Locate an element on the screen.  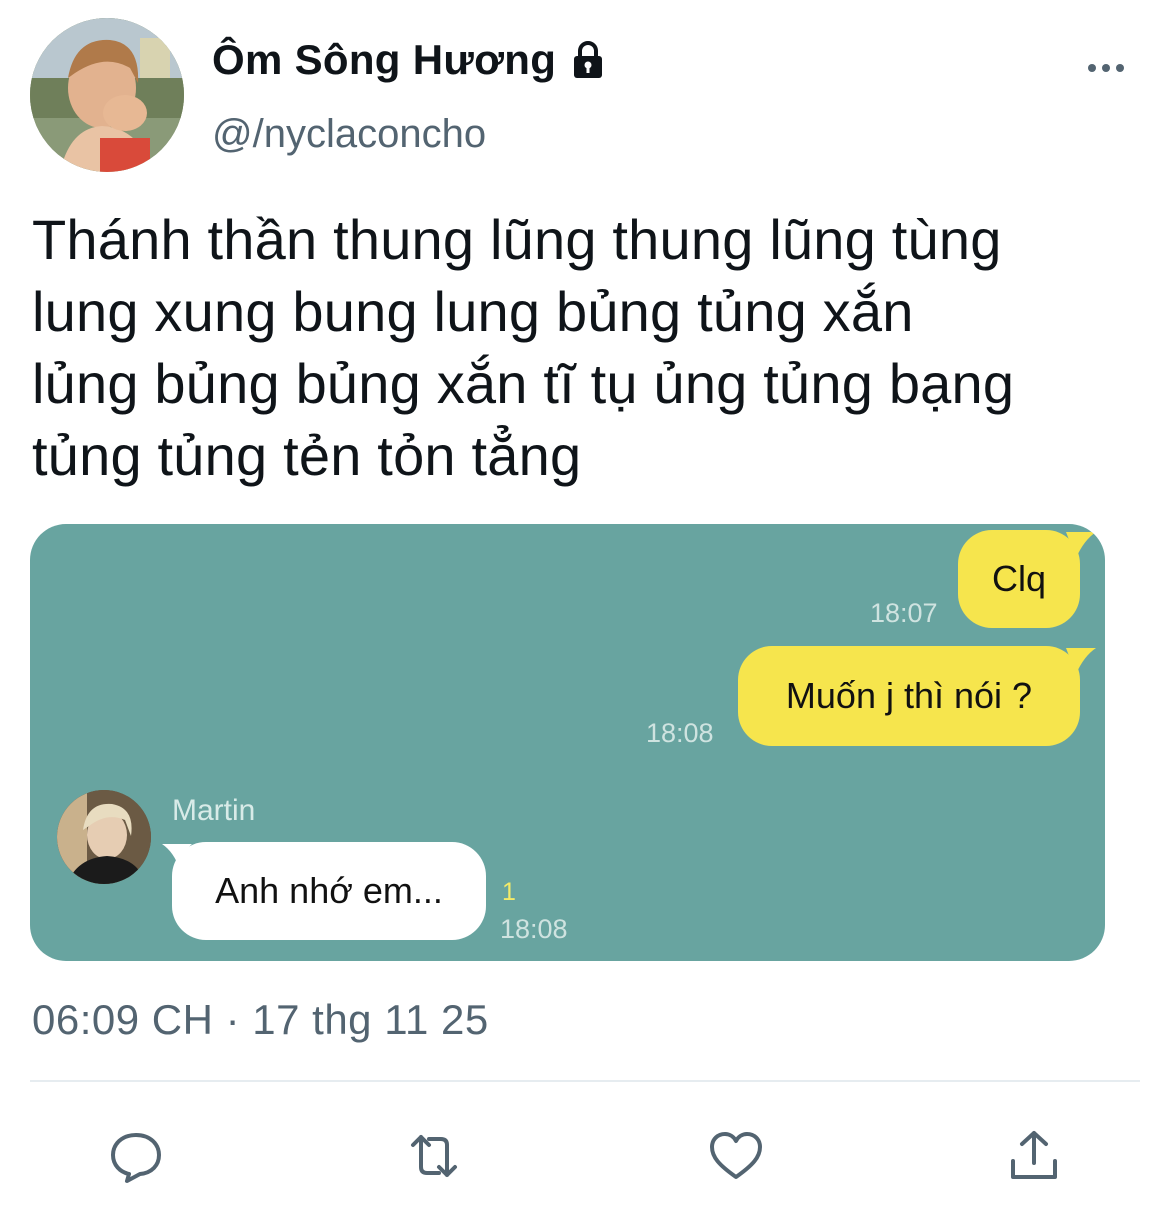
chat-message-text: Clq is located at coordinates (1019, 578).